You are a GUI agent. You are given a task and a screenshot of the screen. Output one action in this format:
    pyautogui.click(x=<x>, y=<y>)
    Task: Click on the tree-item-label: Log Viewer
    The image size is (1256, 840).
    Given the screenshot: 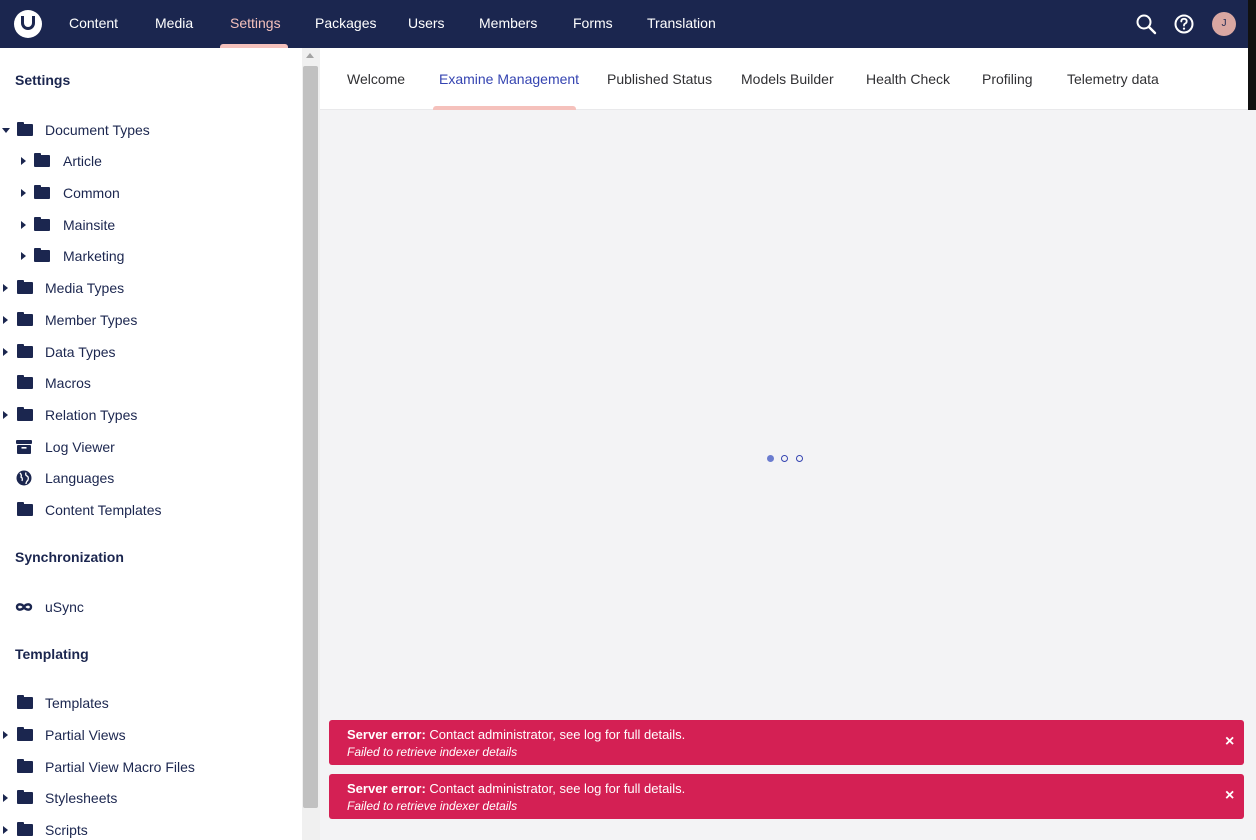 What is the action you would take?
    pyautogui.click(x=80, y=447)
    